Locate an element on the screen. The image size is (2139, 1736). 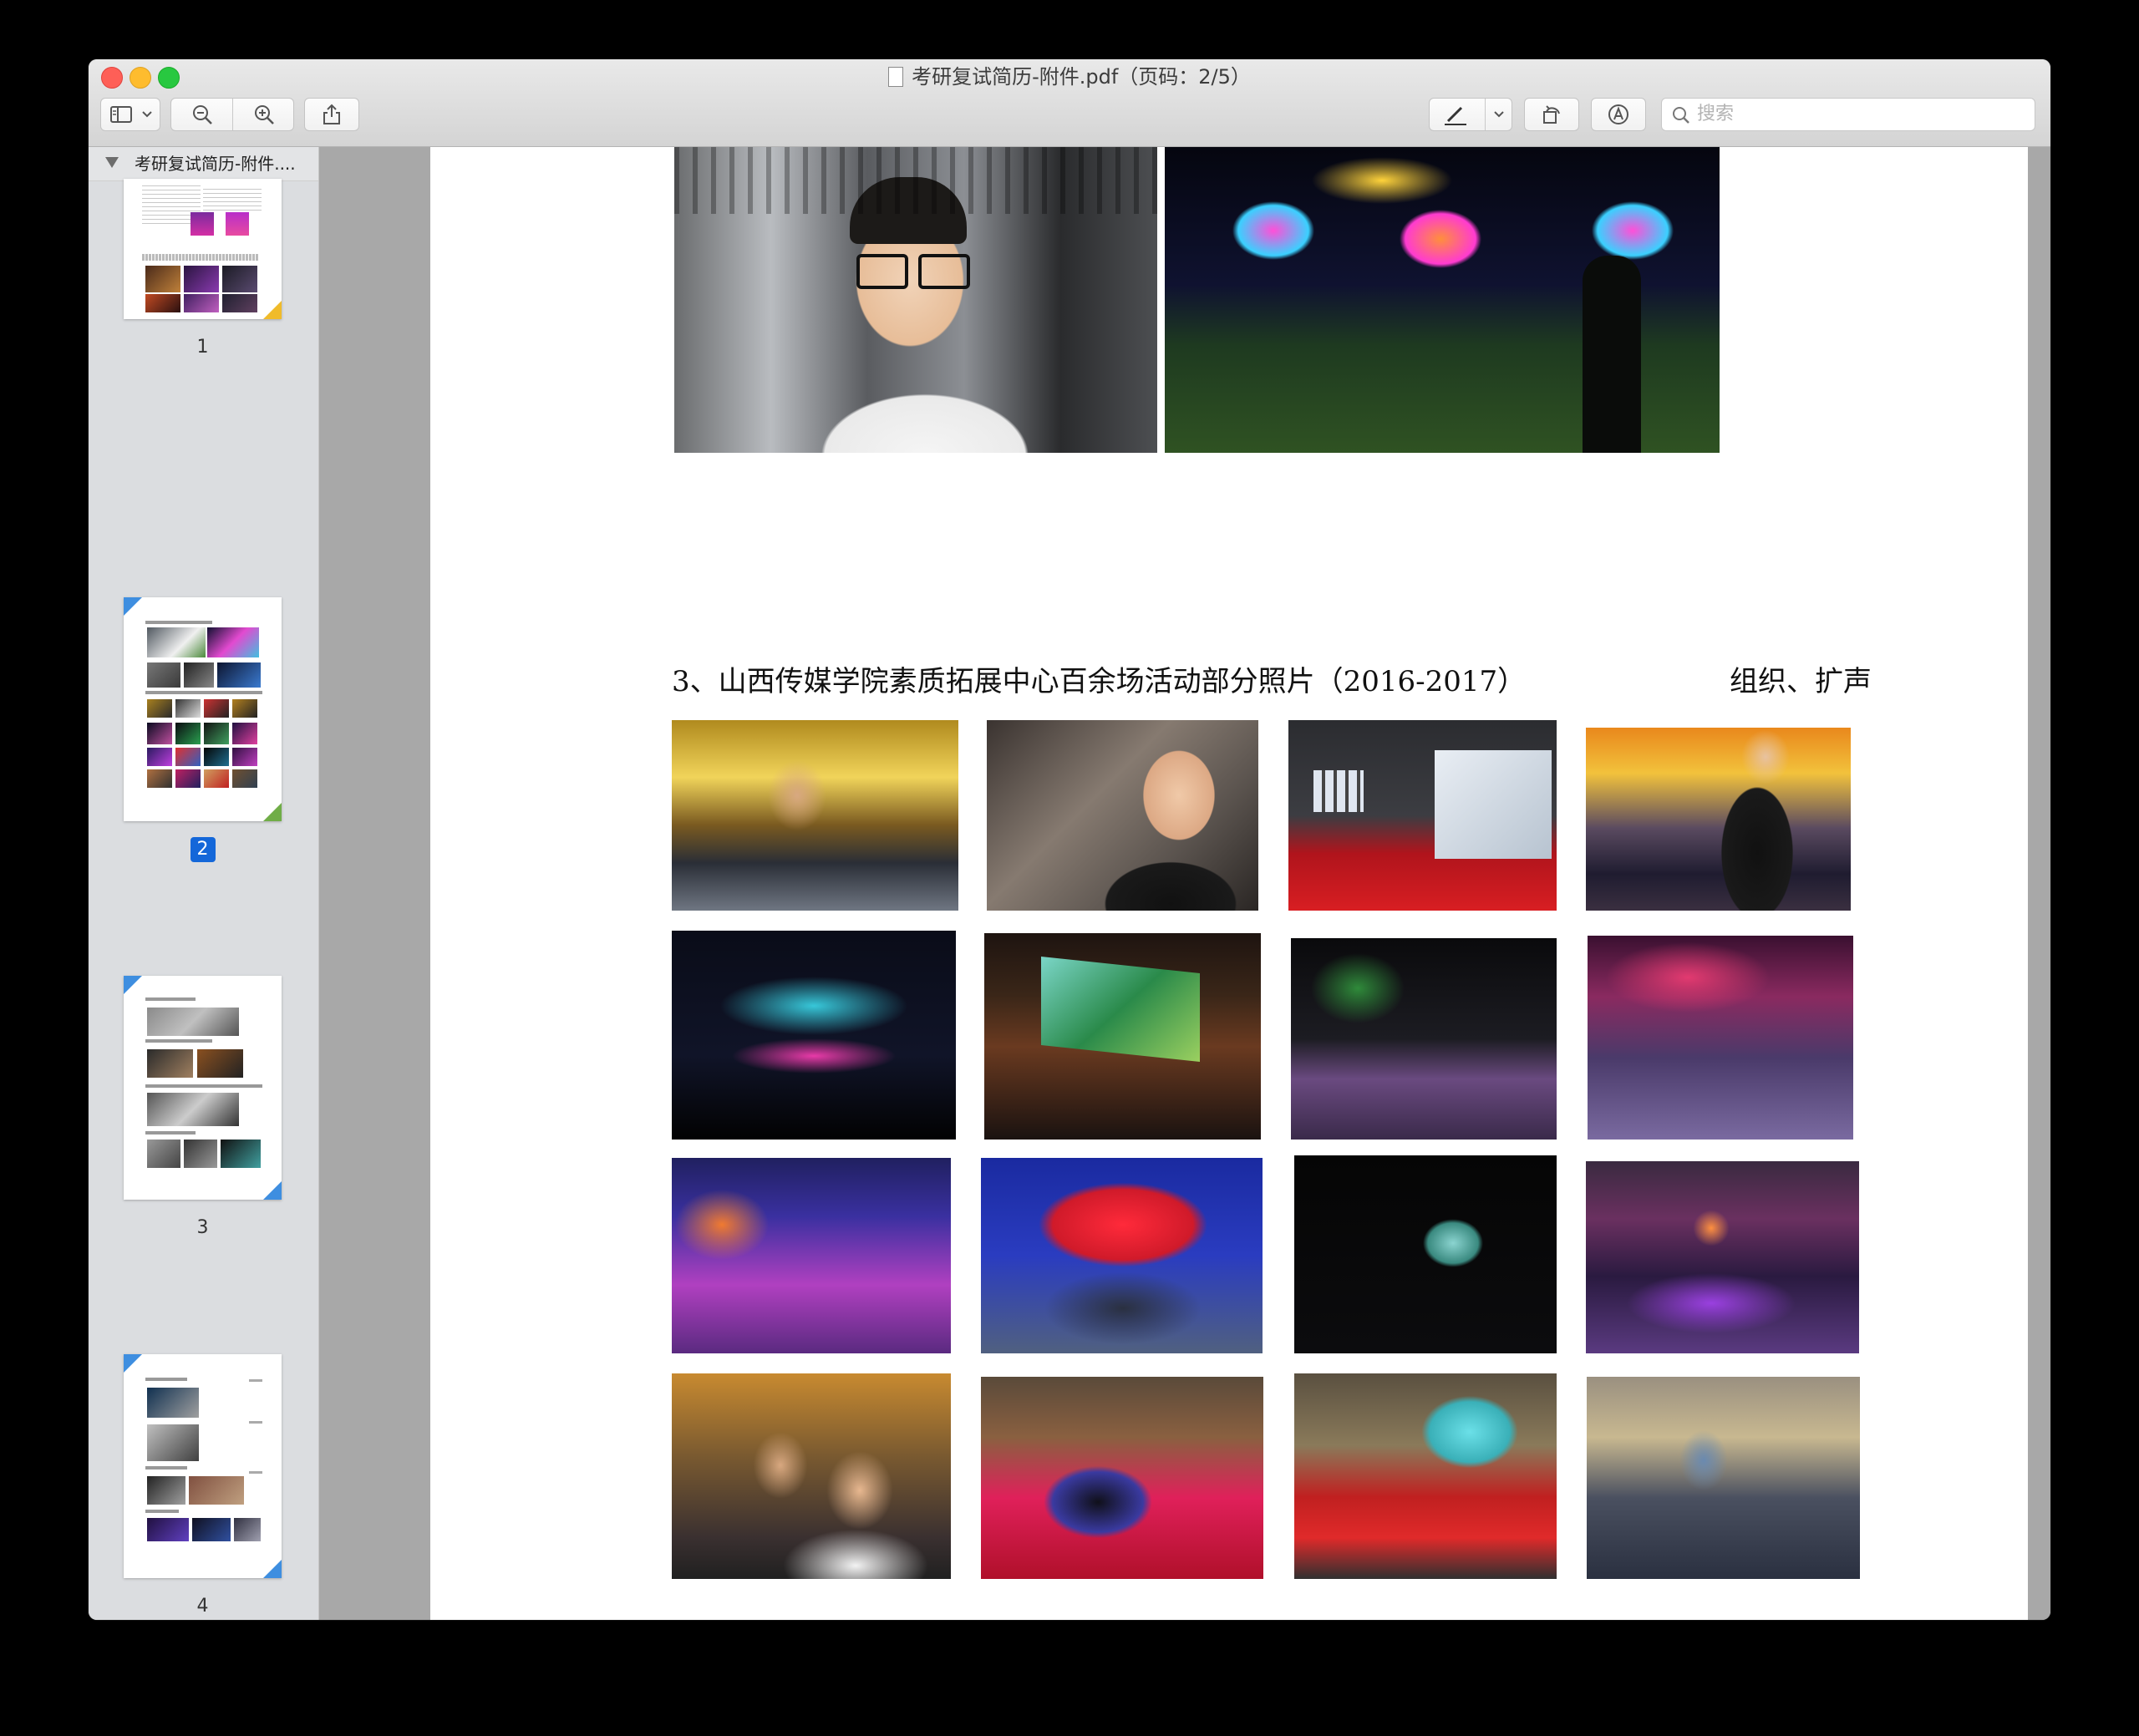
photo-concert-stage is located at coordinates (1442, 300).